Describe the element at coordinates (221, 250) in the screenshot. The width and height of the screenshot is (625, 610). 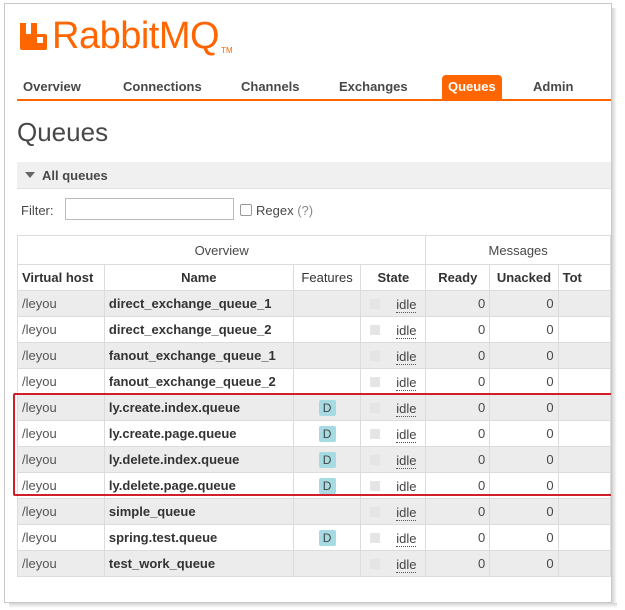
I see `group-header-overview: Overview` at that location.